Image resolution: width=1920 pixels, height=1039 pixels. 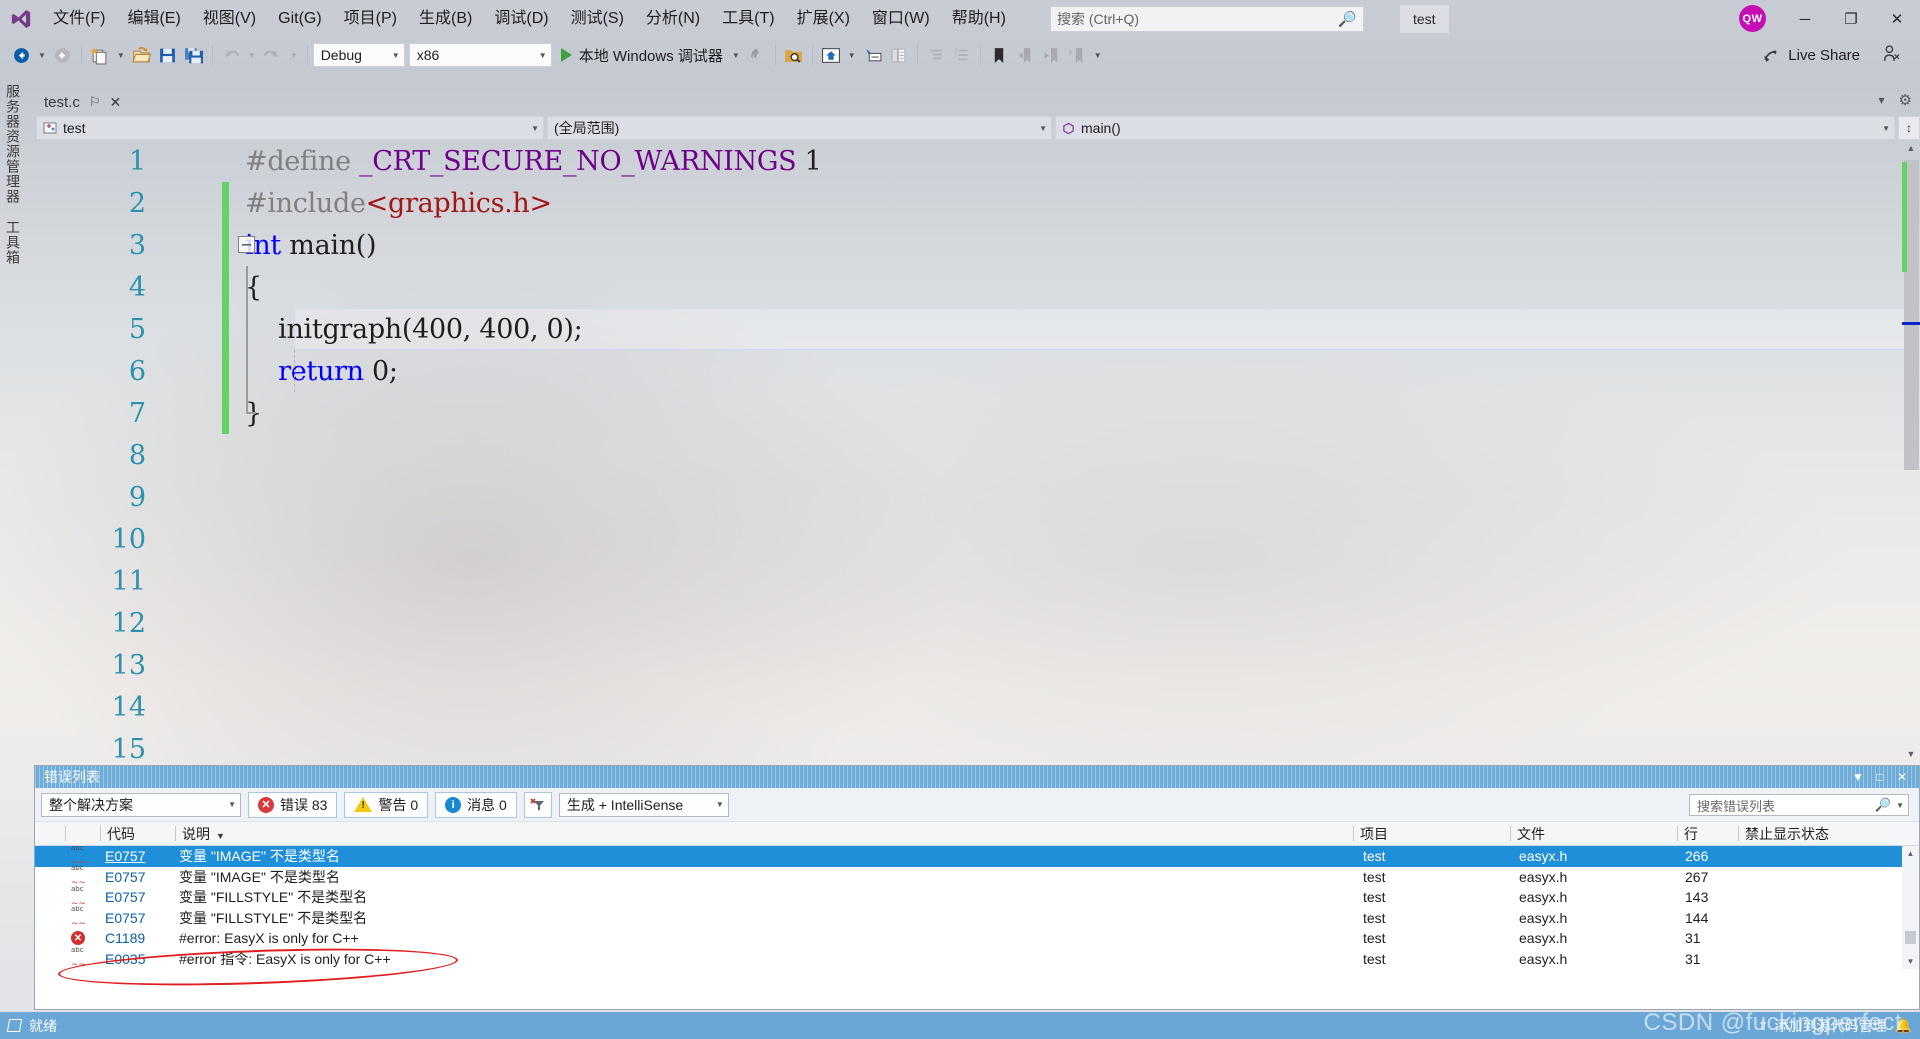 I want to click on column-header-project: 项目, so click(x=1432, y=834).